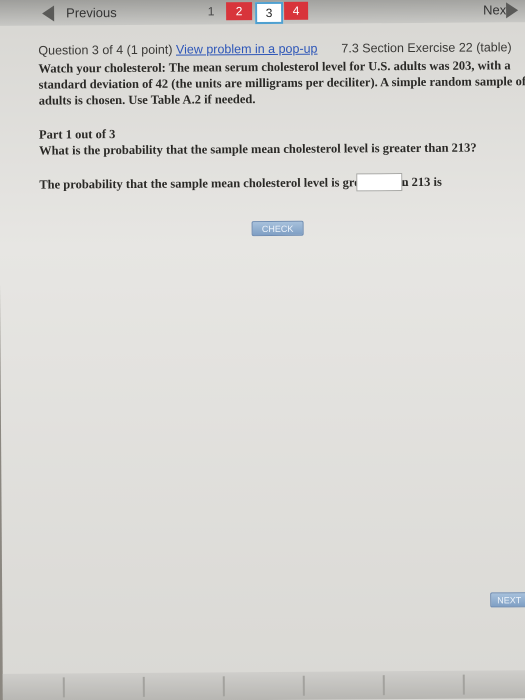 This screenshot has width=525, height=700. What do you see at coordinates (48, 13) in the screenshot?
I see `previous-arrow-icon` at bounding box center [48, 13].